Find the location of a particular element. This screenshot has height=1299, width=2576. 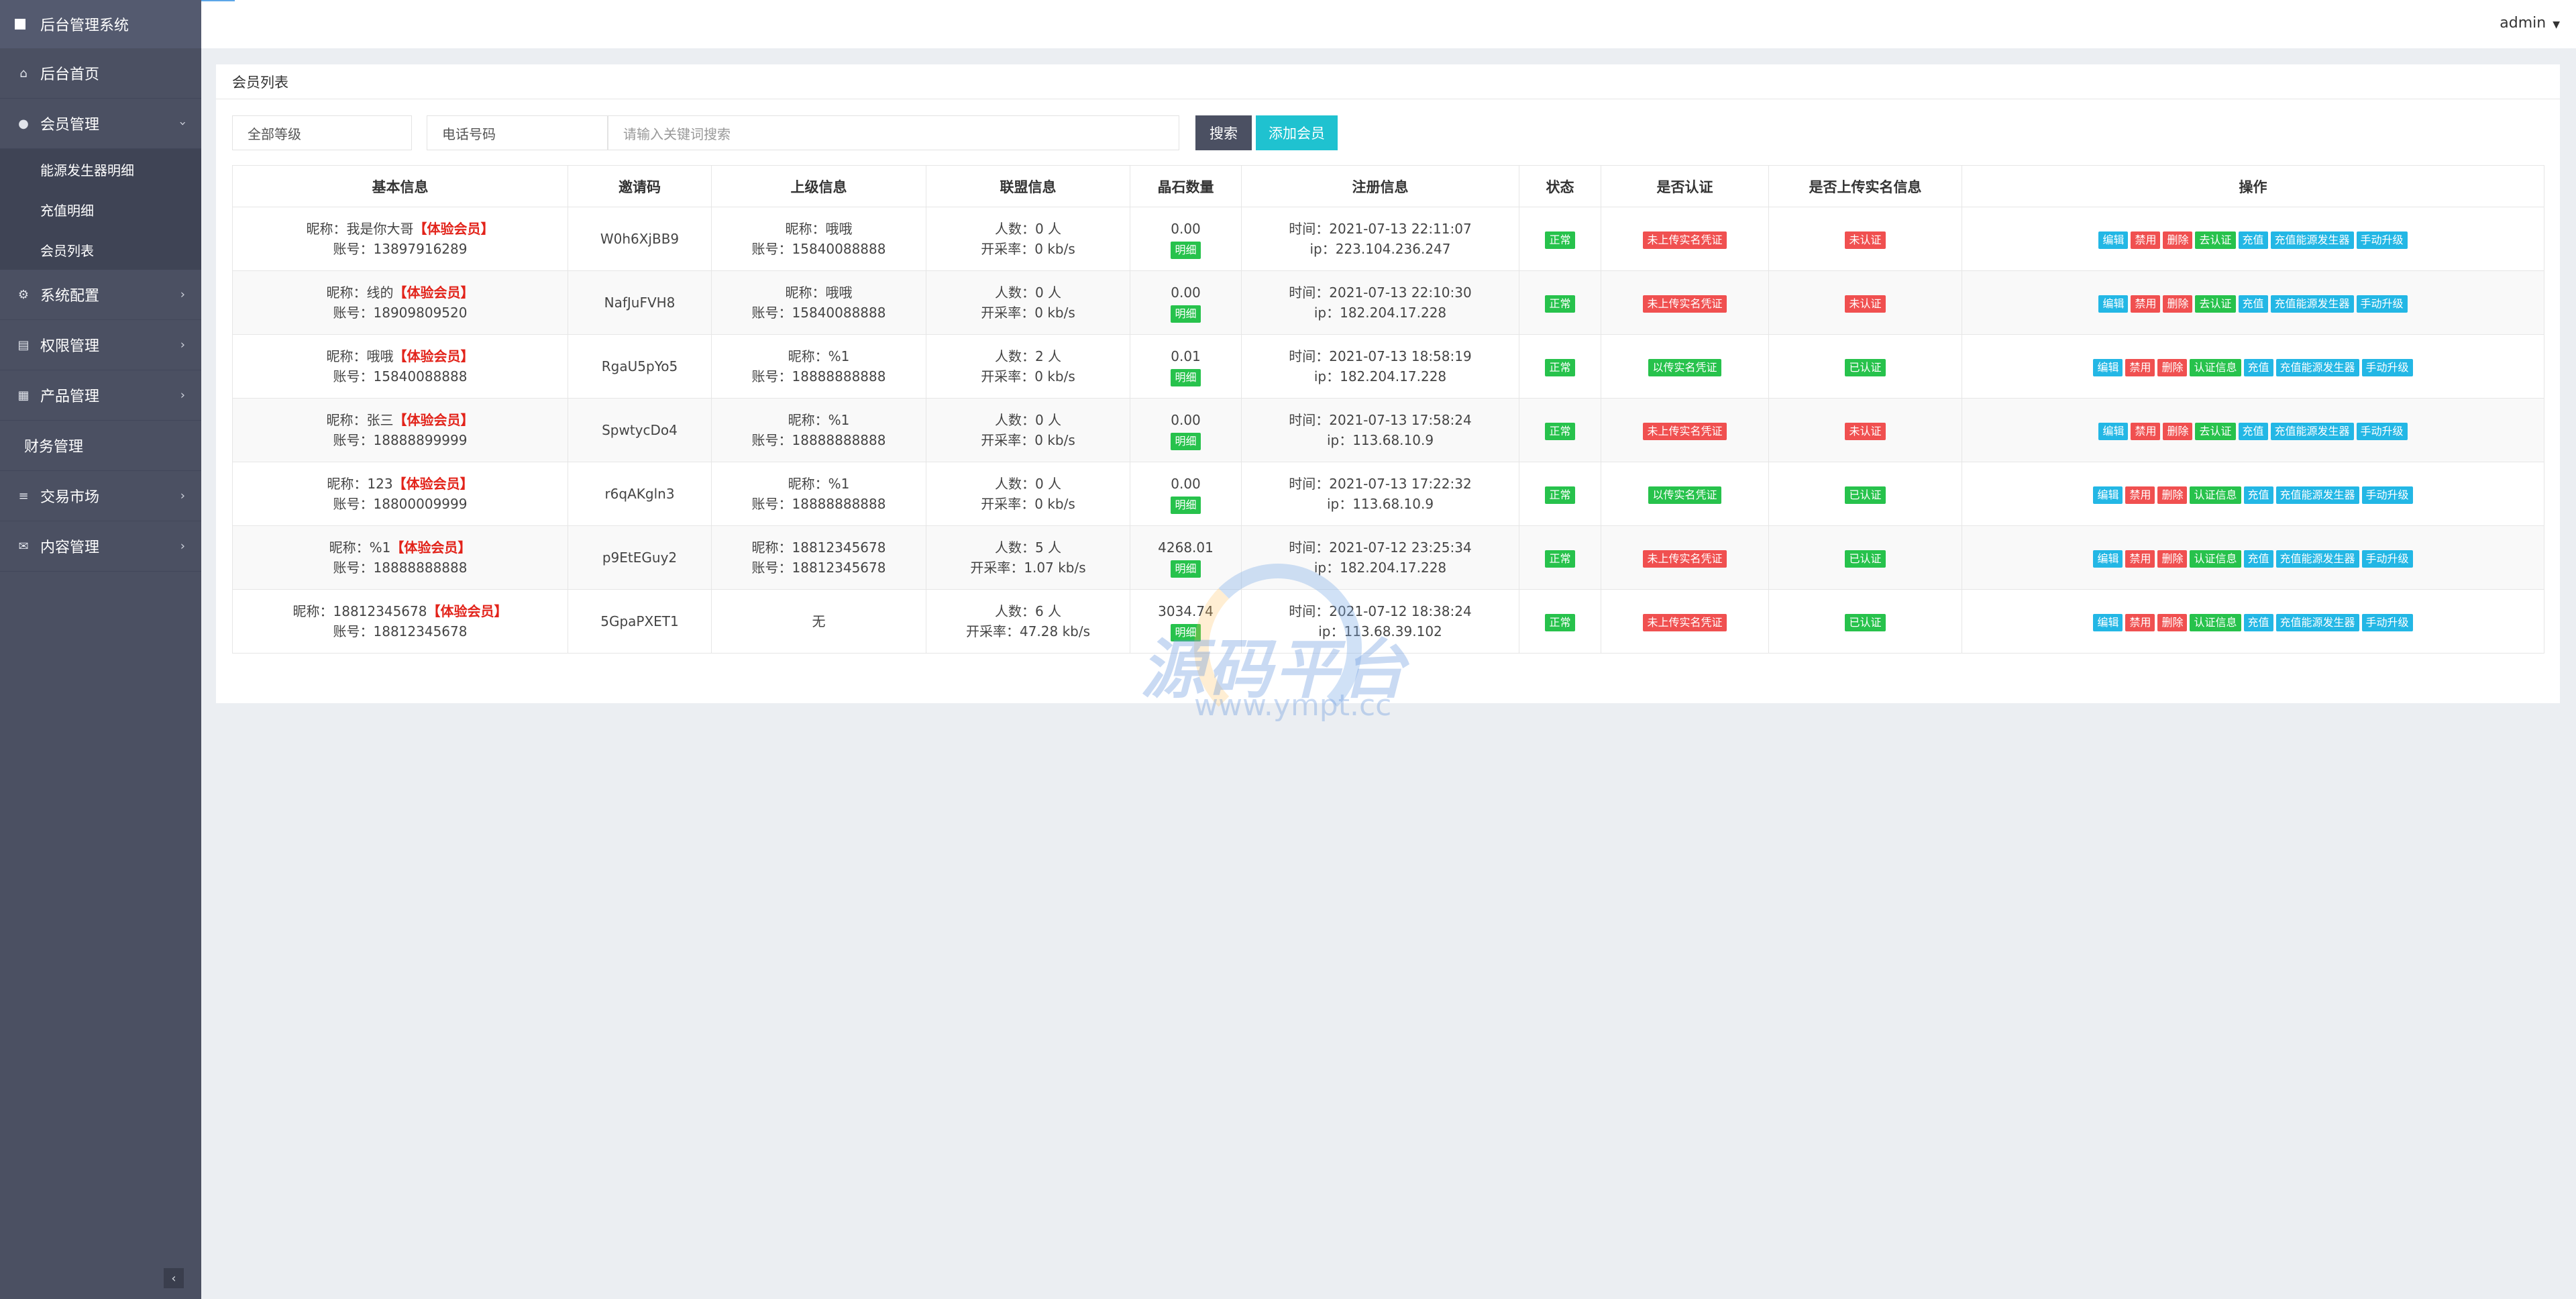

column-header: 上级信息 is located at coordinates (818, 186).